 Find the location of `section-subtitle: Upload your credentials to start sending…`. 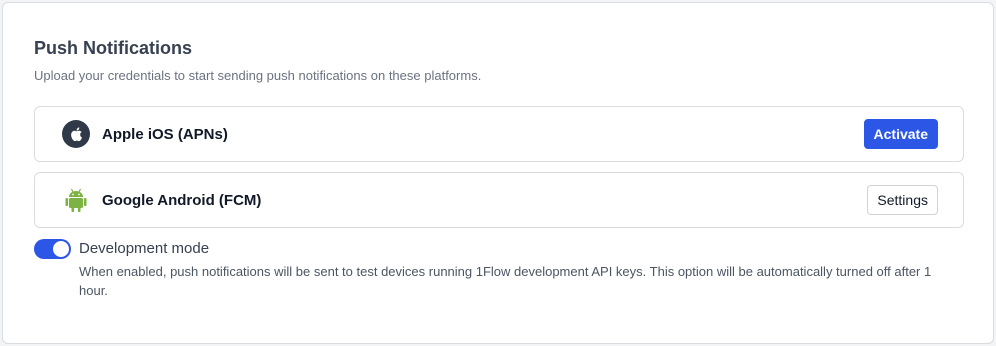

section-subtitle: Upload your credentials to start sending… is located at coordinates (258, 75).